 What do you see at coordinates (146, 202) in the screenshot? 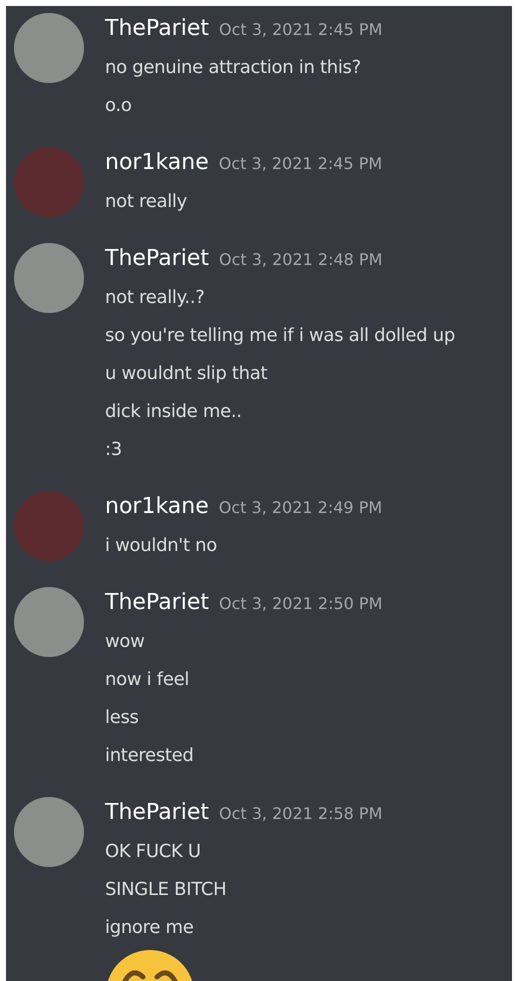
I see `message-text: not really` at bounding box center [146, 202].